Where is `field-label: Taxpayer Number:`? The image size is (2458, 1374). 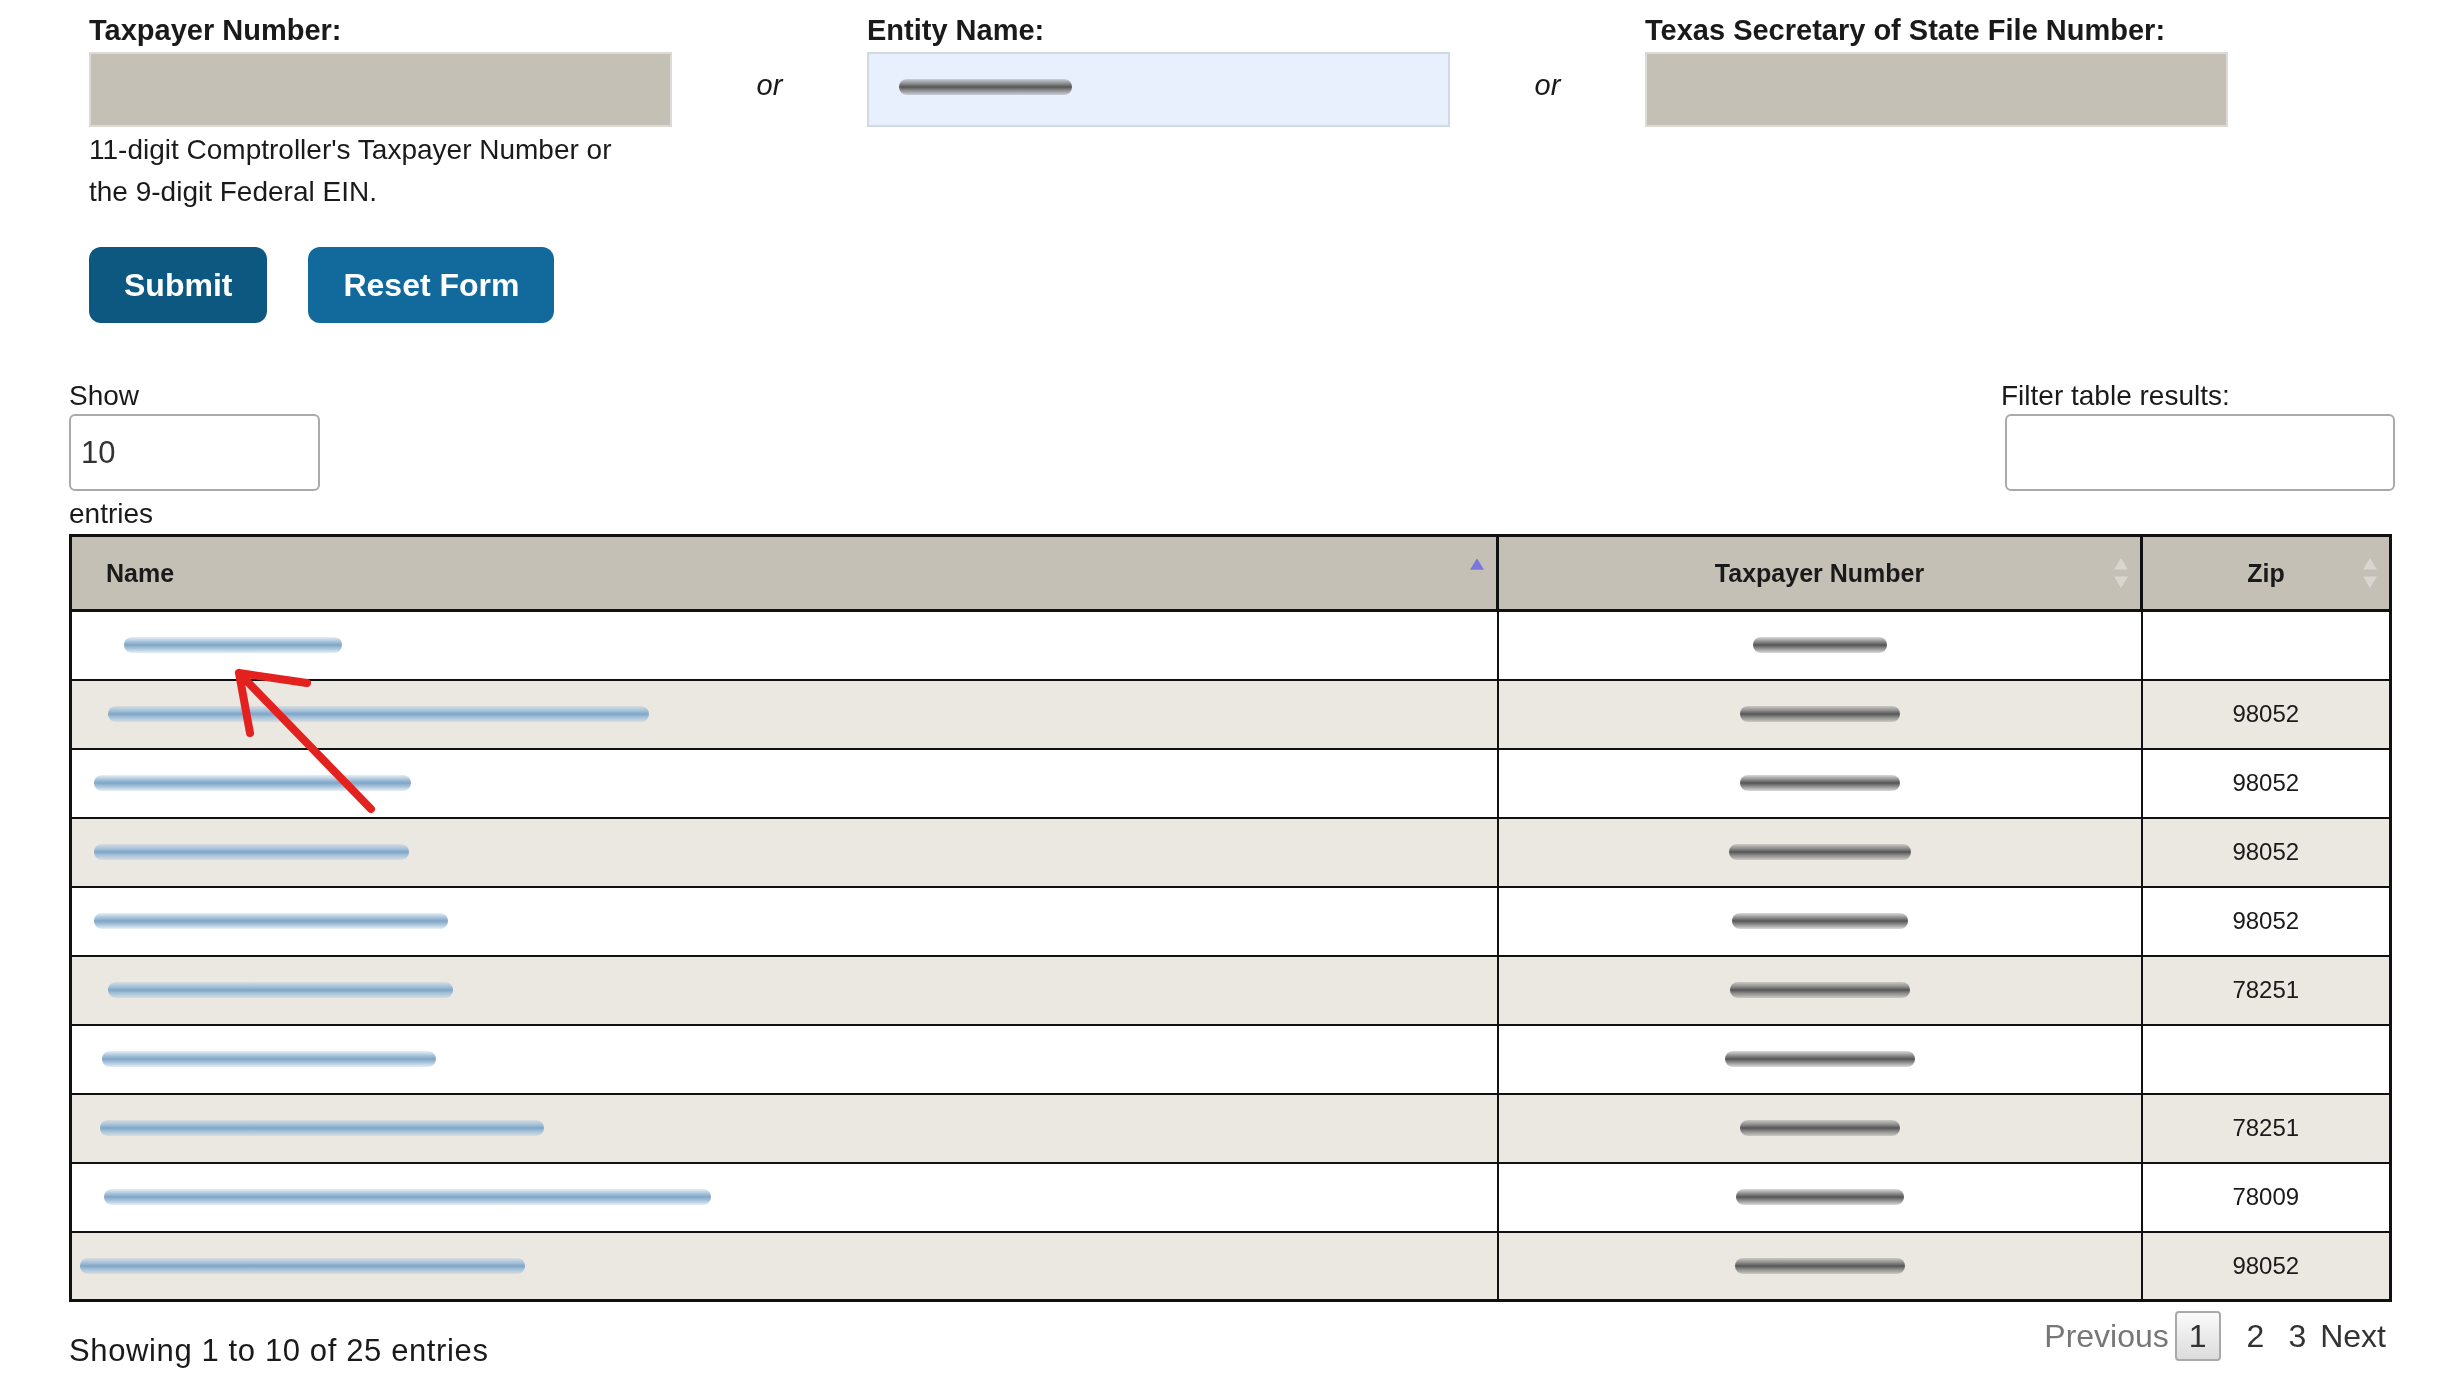 field-label: Taxpayer Number: is located at coordinates (216, 30).